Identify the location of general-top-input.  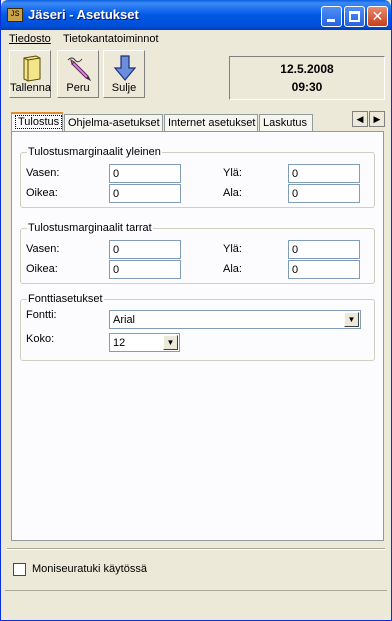
(324, 173).